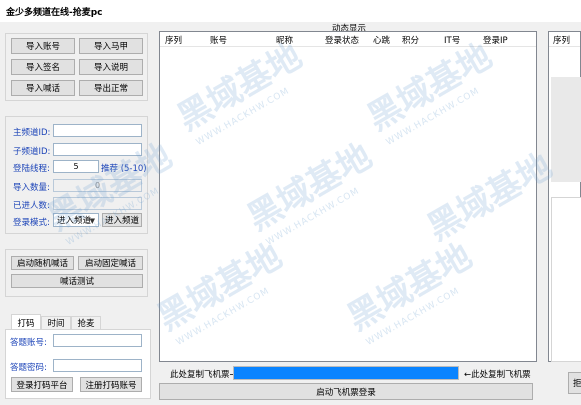  Describe the element at coordinates (86, 323) in the screenshot. I see `tab-grab-mic: 抢麦` at that location.